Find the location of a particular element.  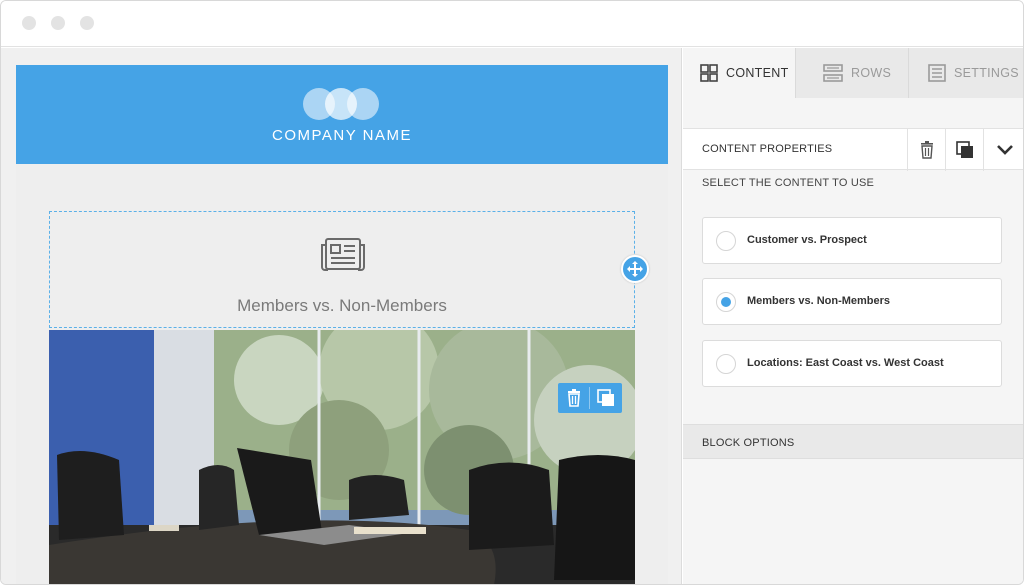

dynamic-block-title: Members vs. Non-Members is located at coordinates (342, 305).